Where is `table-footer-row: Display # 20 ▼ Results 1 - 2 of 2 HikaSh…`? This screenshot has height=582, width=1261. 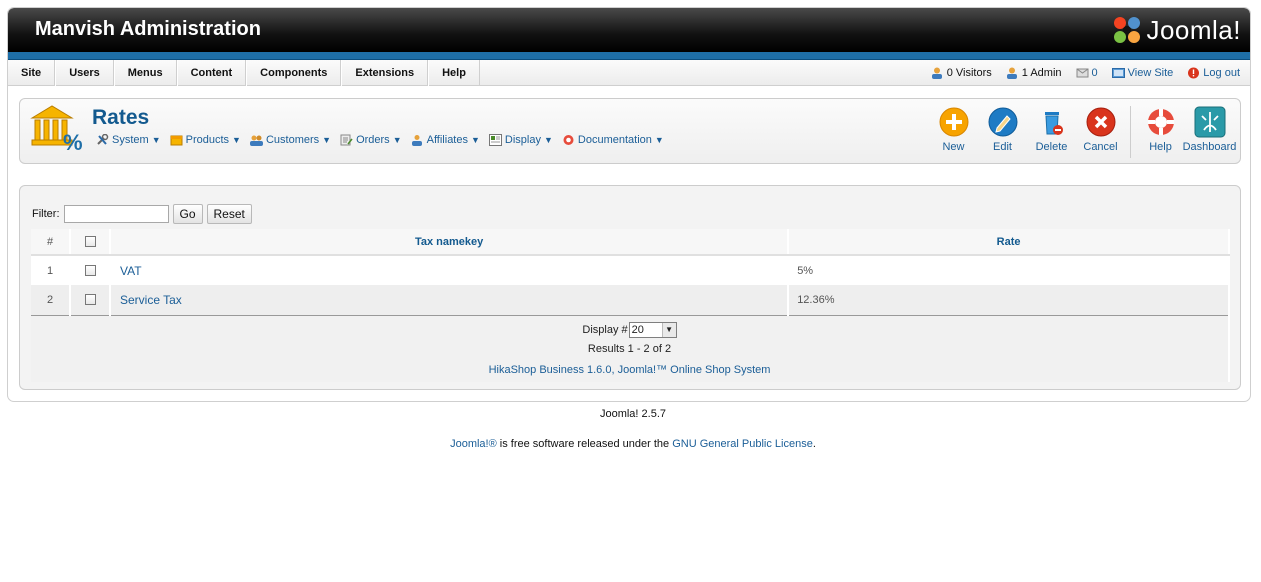 table-footer-row: Display # 20 ▼ Results 1 - 2 of 2 HikaSh… is located at coordinates (630, 348).